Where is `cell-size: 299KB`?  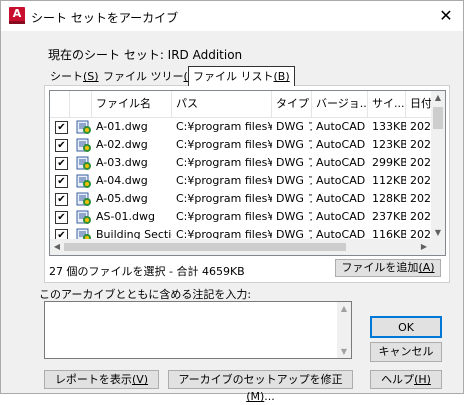
cell-size: 299KB is located at coordinates (389, 162).